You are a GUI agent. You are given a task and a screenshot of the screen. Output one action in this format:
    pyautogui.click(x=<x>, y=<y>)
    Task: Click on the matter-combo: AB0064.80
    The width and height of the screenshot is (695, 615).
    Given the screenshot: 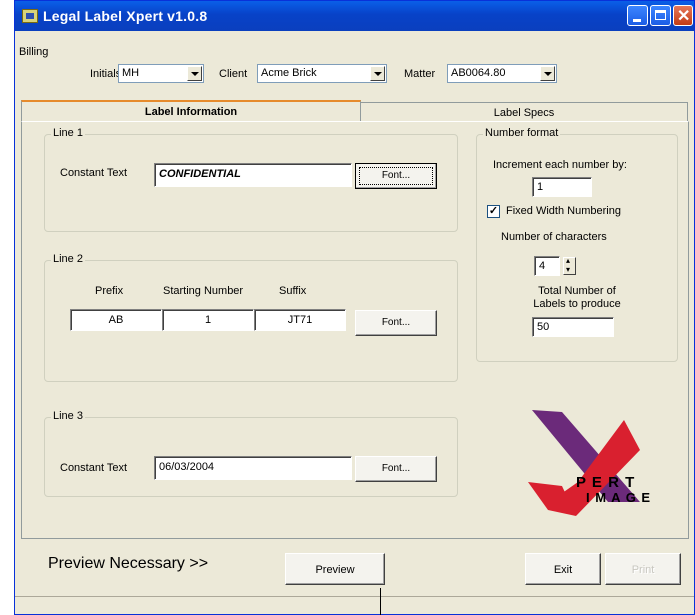 What is the action you would take?
    pyautogui.click(x=502, y=73)
    